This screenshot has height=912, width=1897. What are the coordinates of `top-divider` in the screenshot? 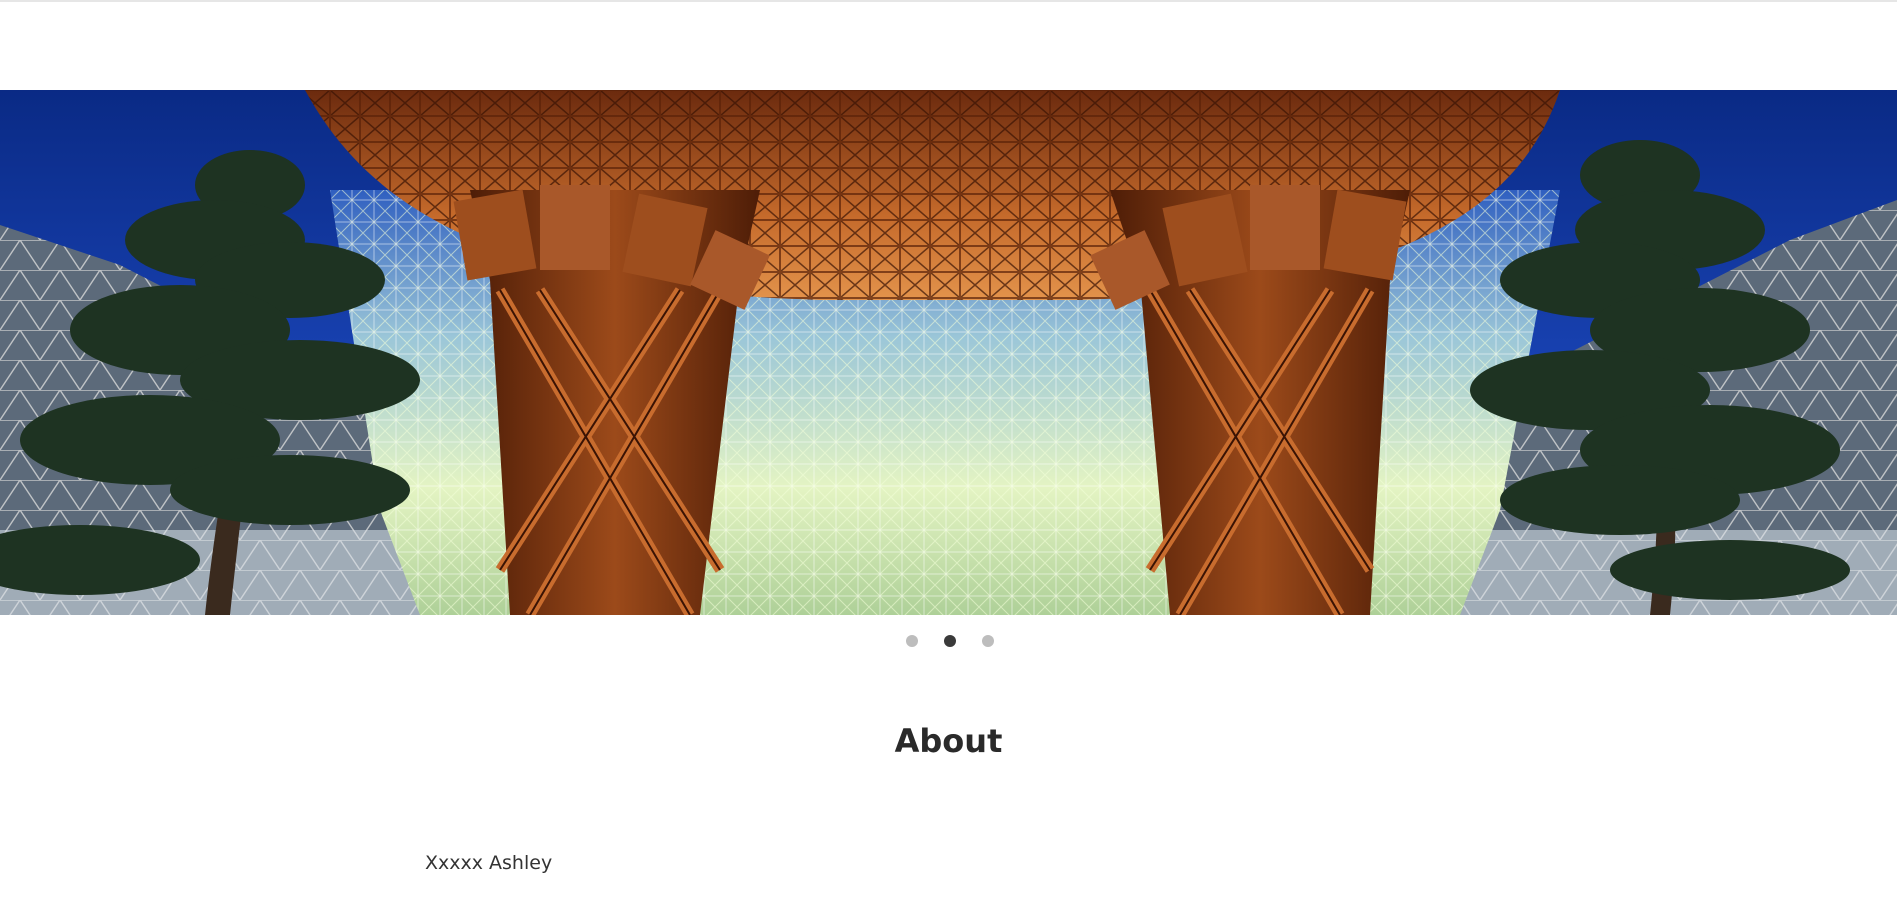 It's located at (948, 1).